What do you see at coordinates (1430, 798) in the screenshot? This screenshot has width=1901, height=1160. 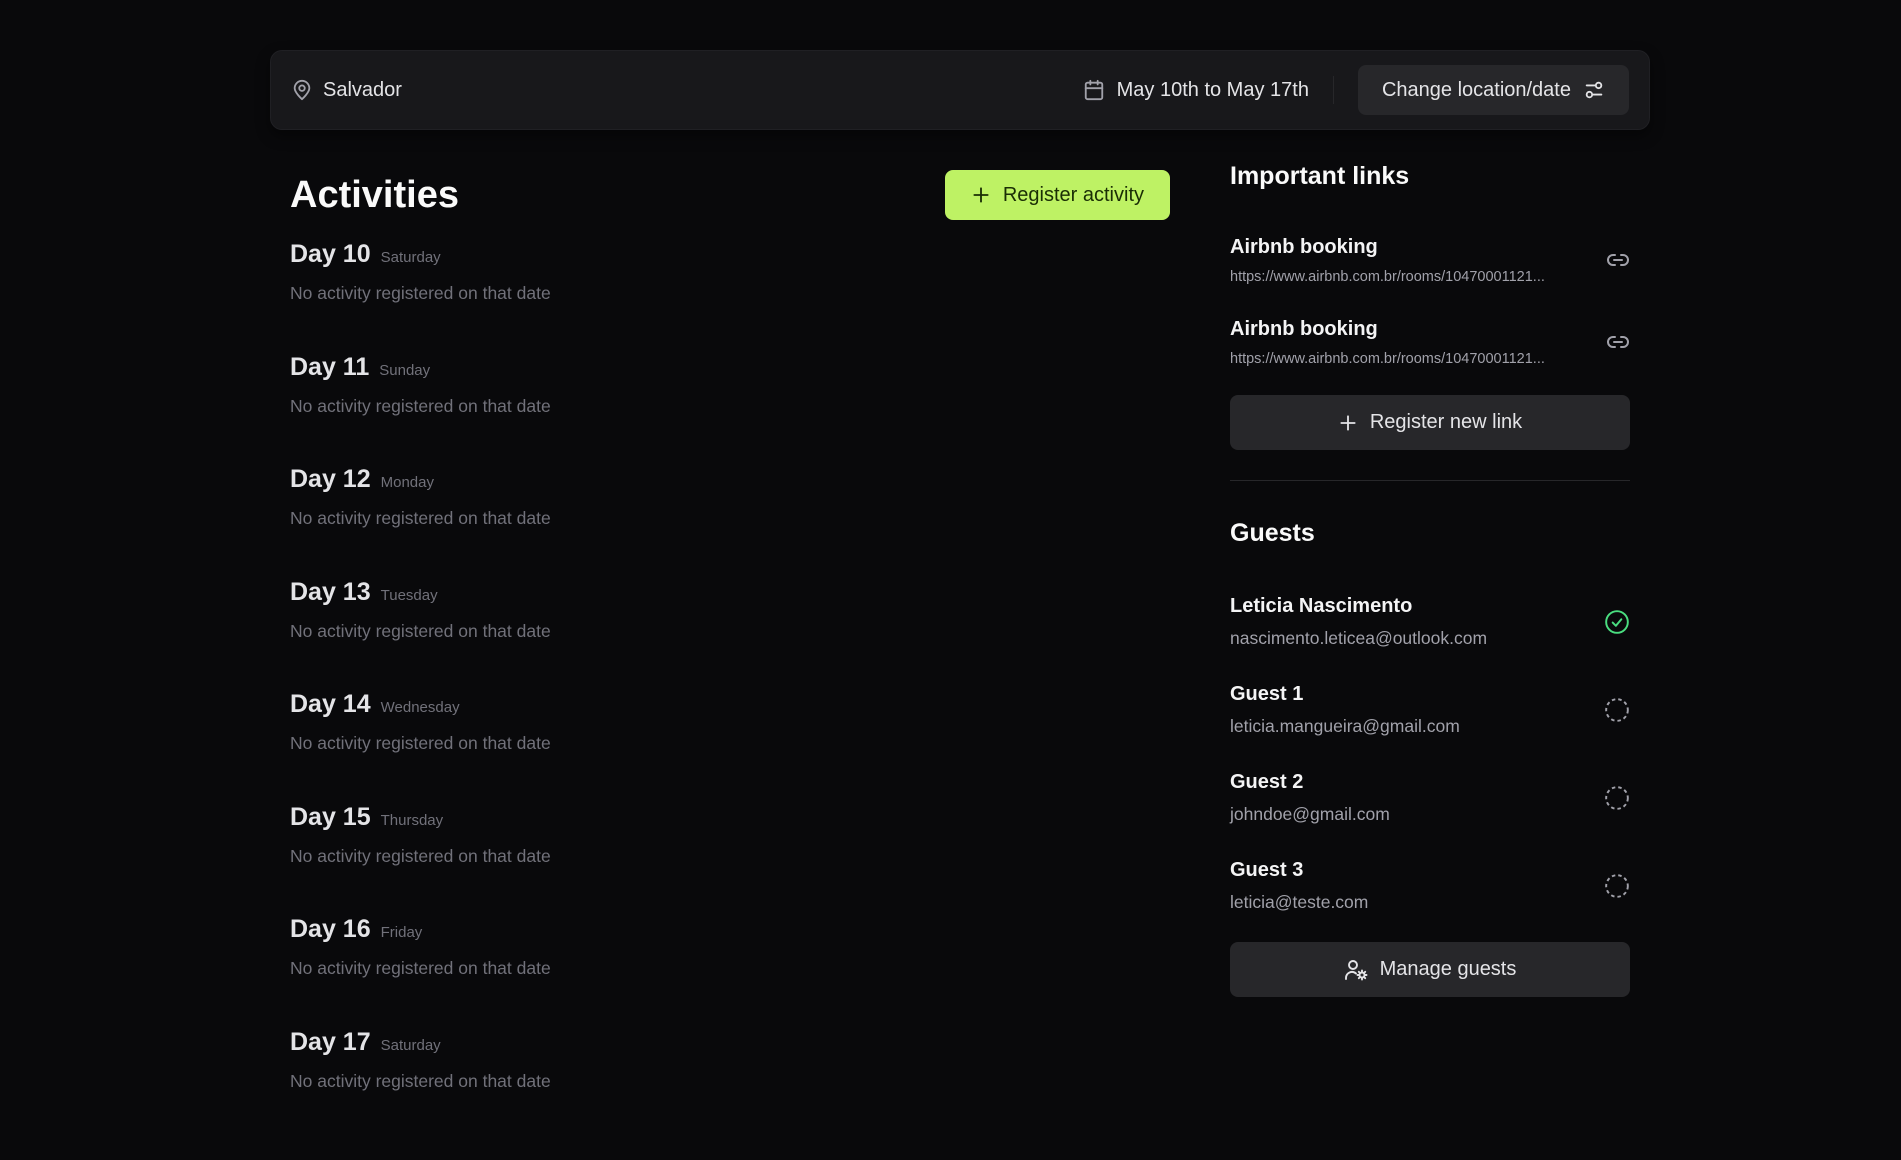 I see `guest-item: Guest 2 johndoe@gmail.com` at bounding box center [1430, 798].